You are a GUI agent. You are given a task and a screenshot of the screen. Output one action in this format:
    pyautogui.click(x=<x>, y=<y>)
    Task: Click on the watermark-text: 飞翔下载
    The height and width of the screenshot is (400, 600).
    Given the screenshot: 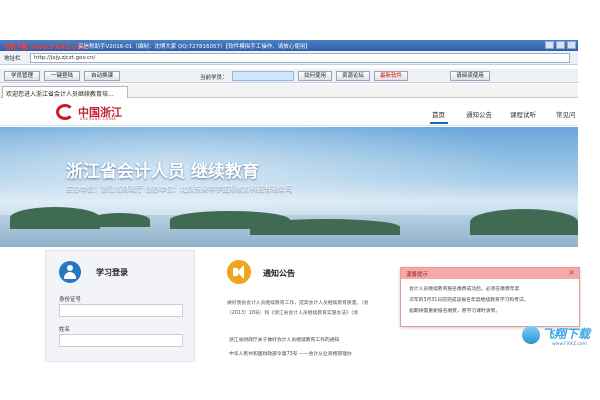 What is the action you would take?
    pyautogui.click(x=566, y=334)
    